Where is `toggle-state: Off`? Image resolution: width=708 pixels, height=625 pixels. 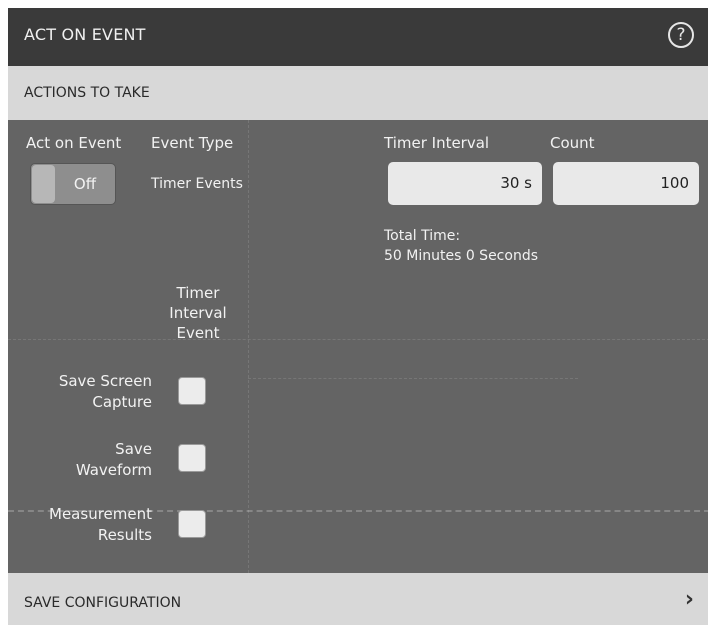
toggle-state: Off is located at coordinates (85, 184).